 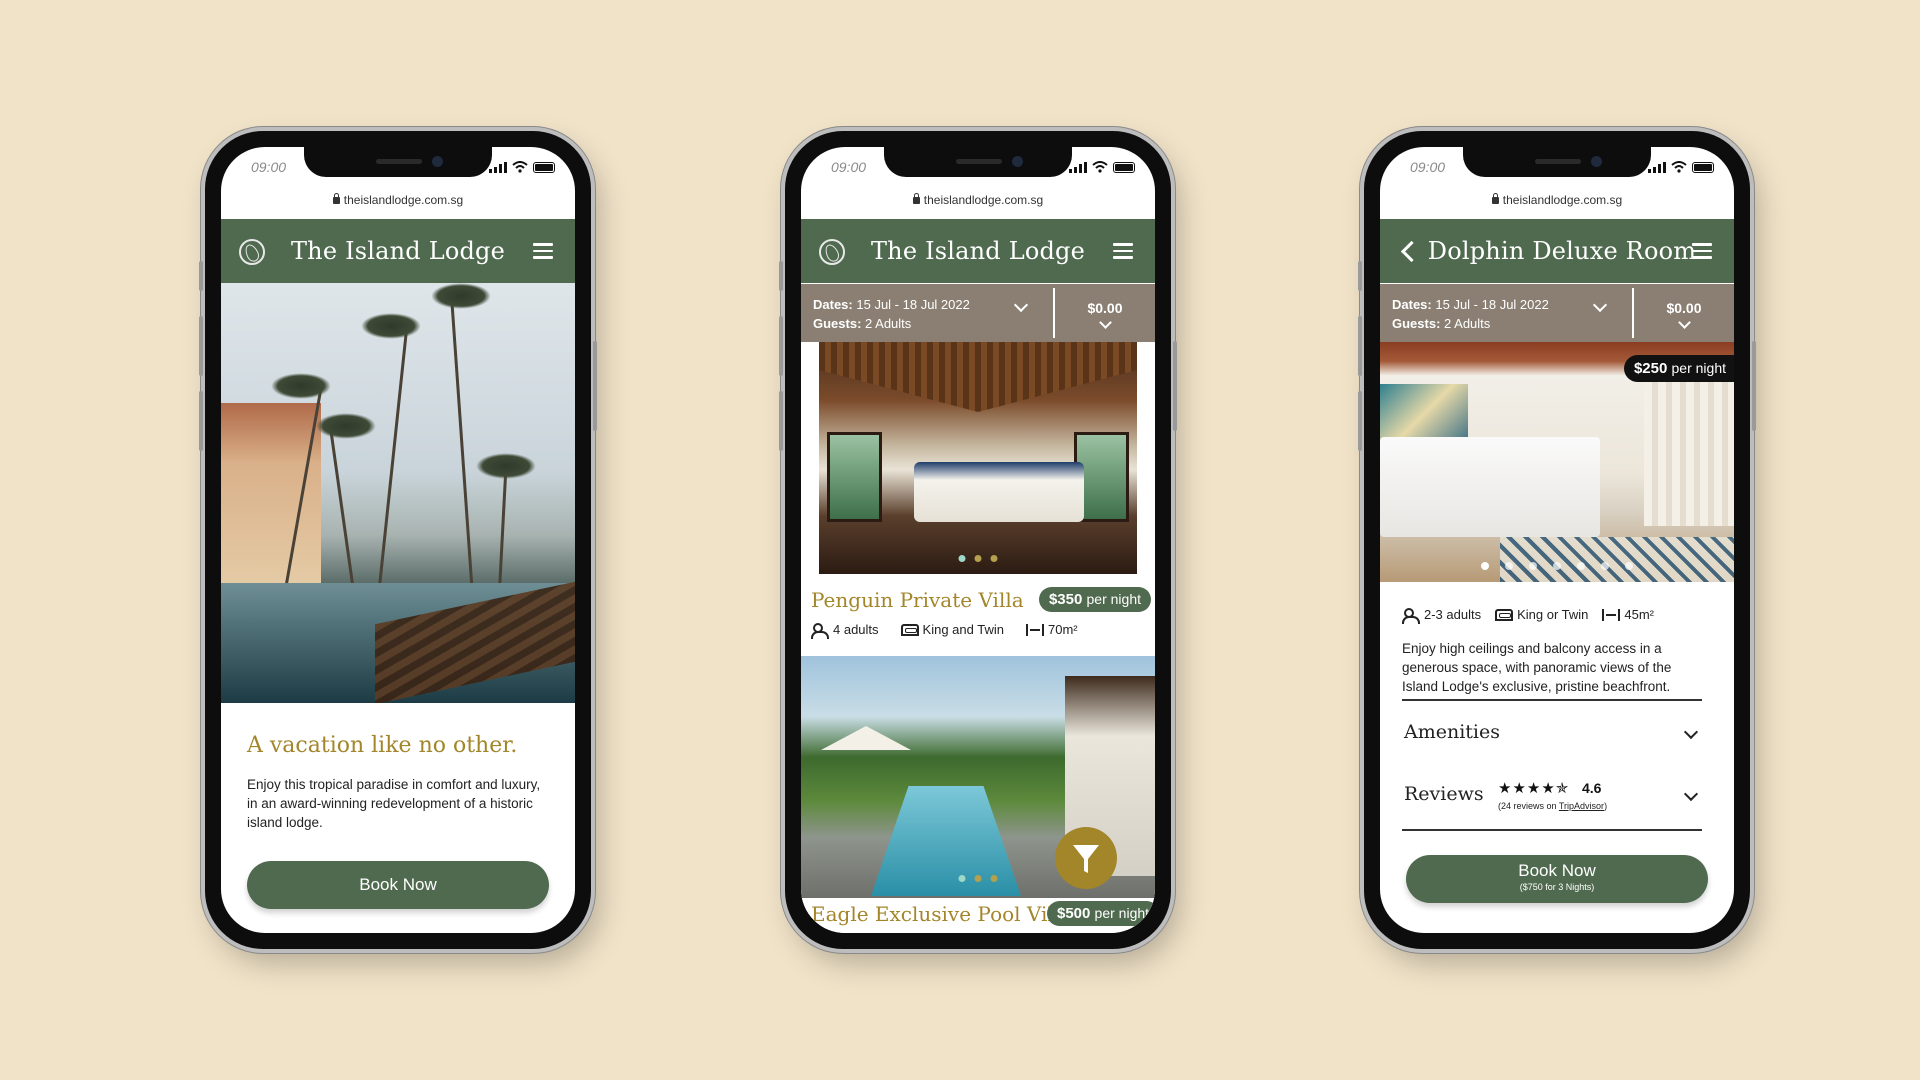 What do you see at coordinates (917, 600) in the screenshot?
I see `room-name: Penguin Private Villa` at bounding box center [917, 600].